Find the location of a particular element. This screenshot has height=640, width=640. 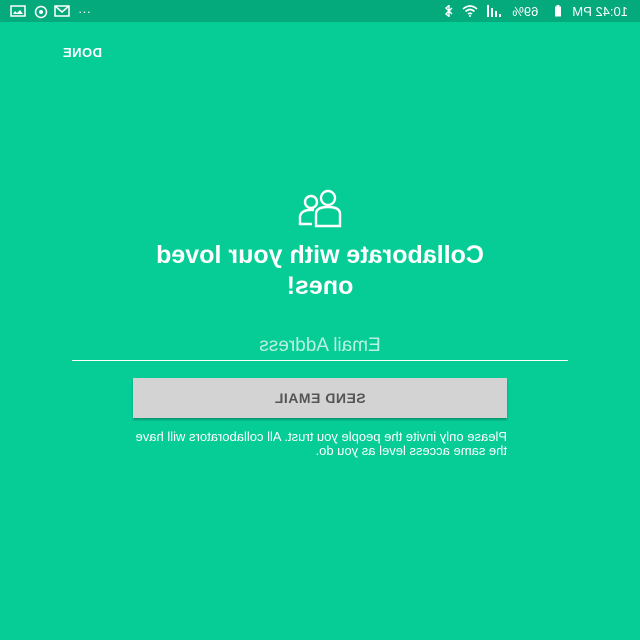

whatsapp-icon is located at coordinates (41, 12).